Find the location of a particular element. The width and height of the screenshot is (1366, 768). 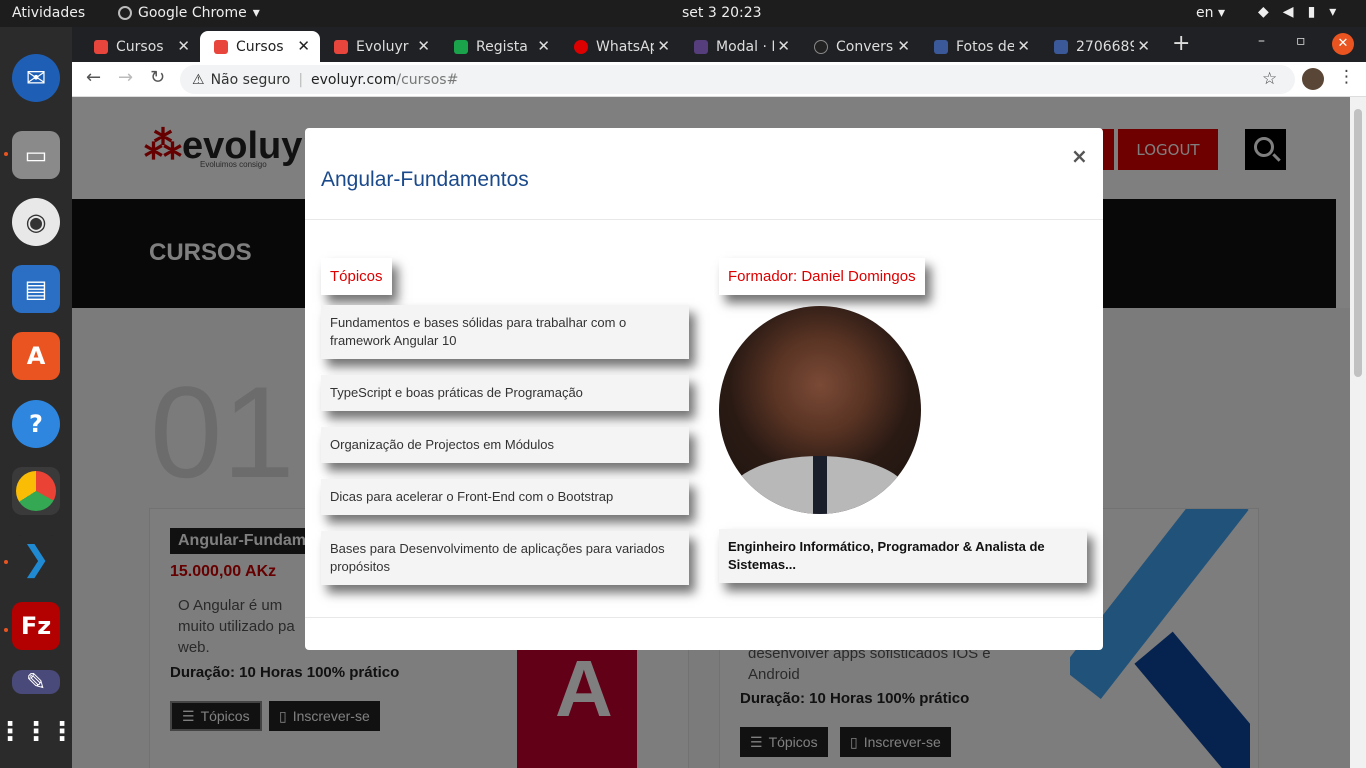

tab-label: Regista is located at coordinates (502, 46).